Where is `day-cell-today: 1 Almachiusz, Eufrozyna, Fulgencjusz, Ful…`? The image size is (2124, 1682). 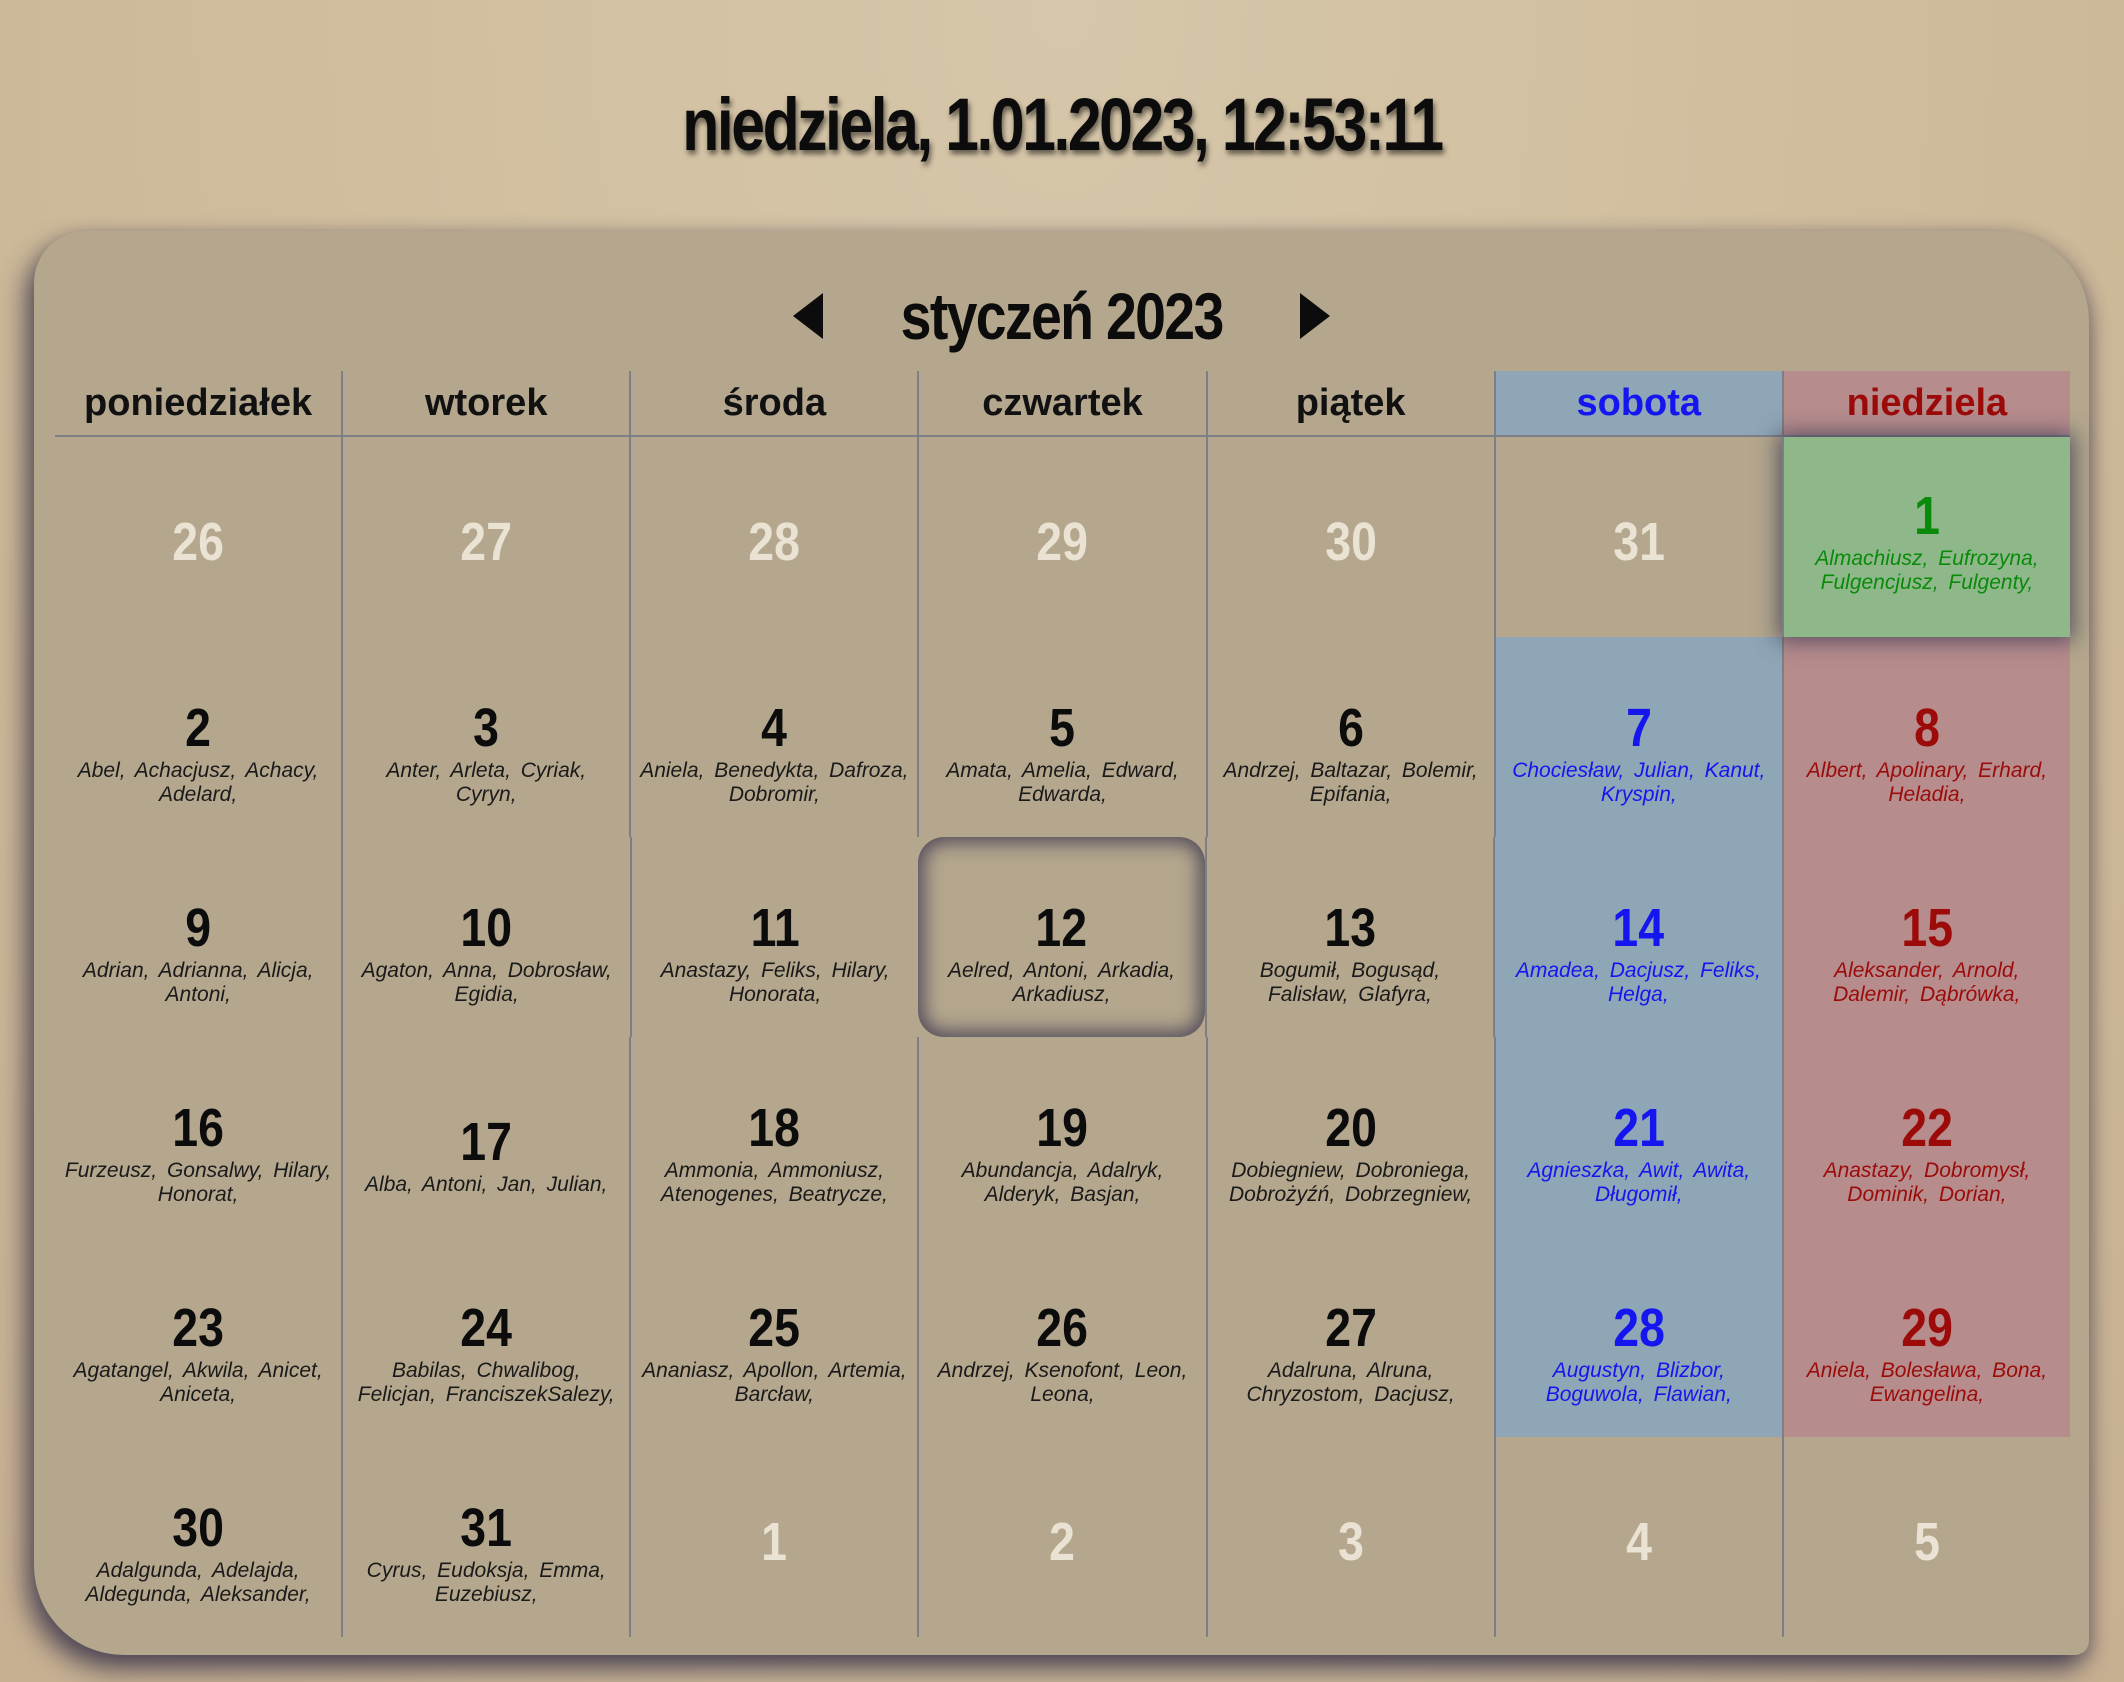 day-cell-today: 1 Almachiusz, Eufrozyna, Fulgencjusz, Ful… is located at coordinates (1925, 537).